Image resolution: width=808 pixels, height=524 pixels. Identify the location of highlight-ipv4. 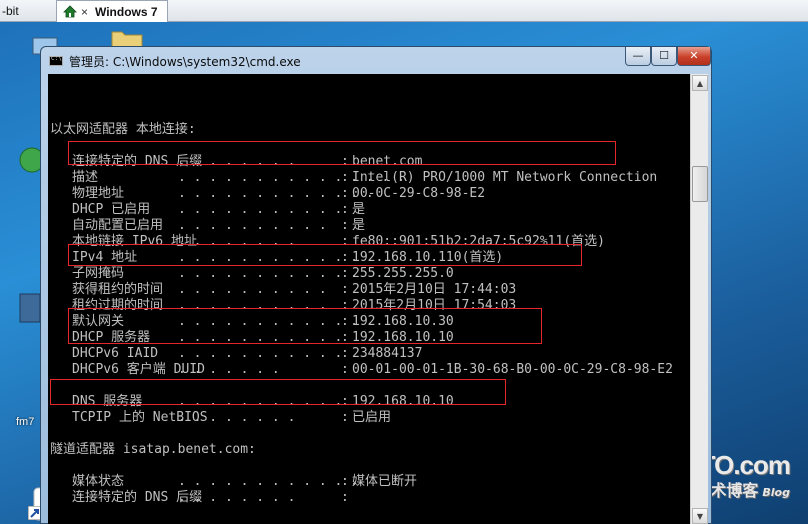
(325, 255).